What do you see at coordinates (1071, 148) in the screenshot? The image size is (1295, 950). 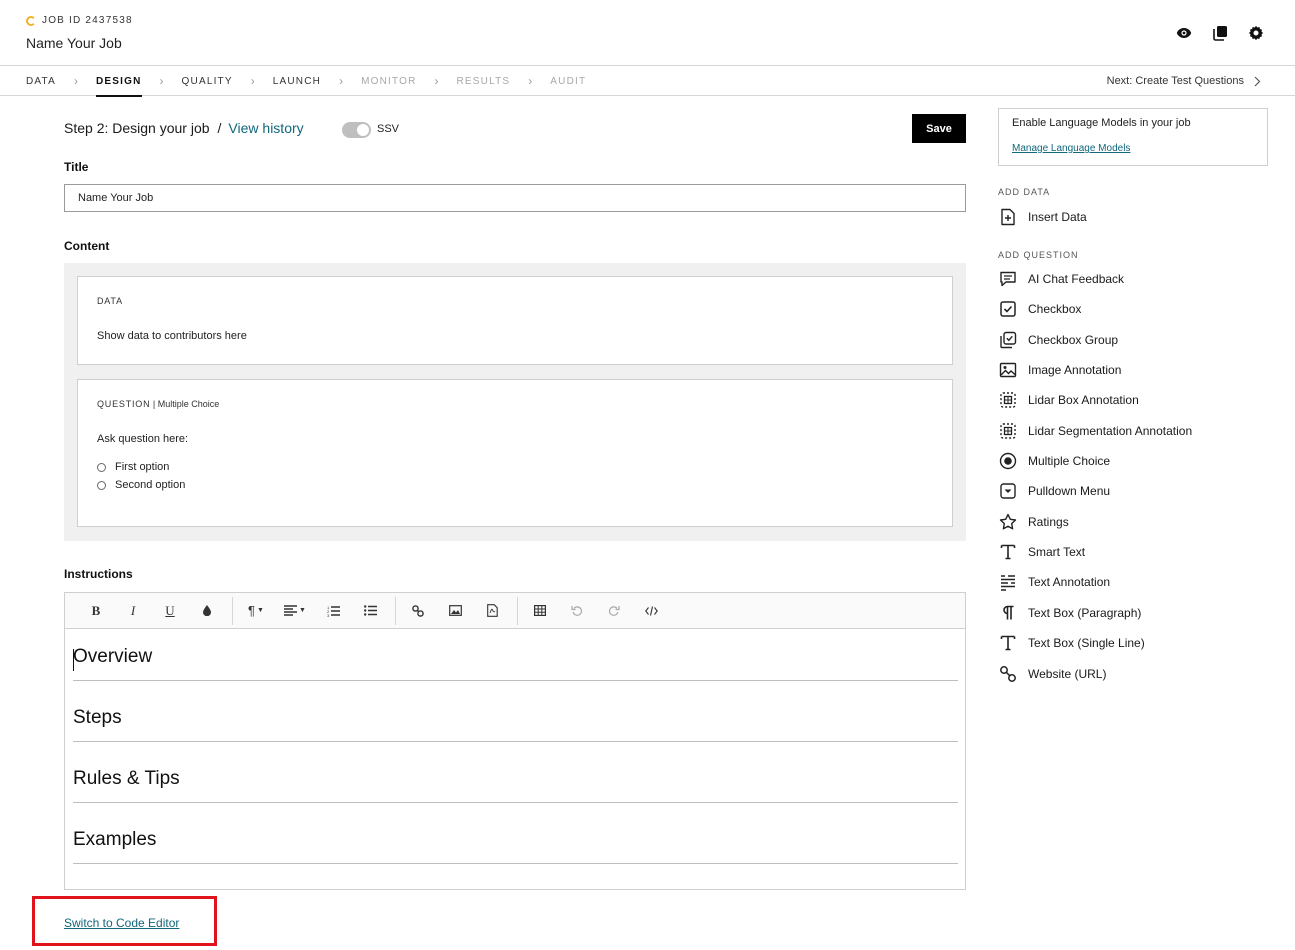 I see `manage-language-models-link: Manage Language Models` at bounding box center [1071, 148].